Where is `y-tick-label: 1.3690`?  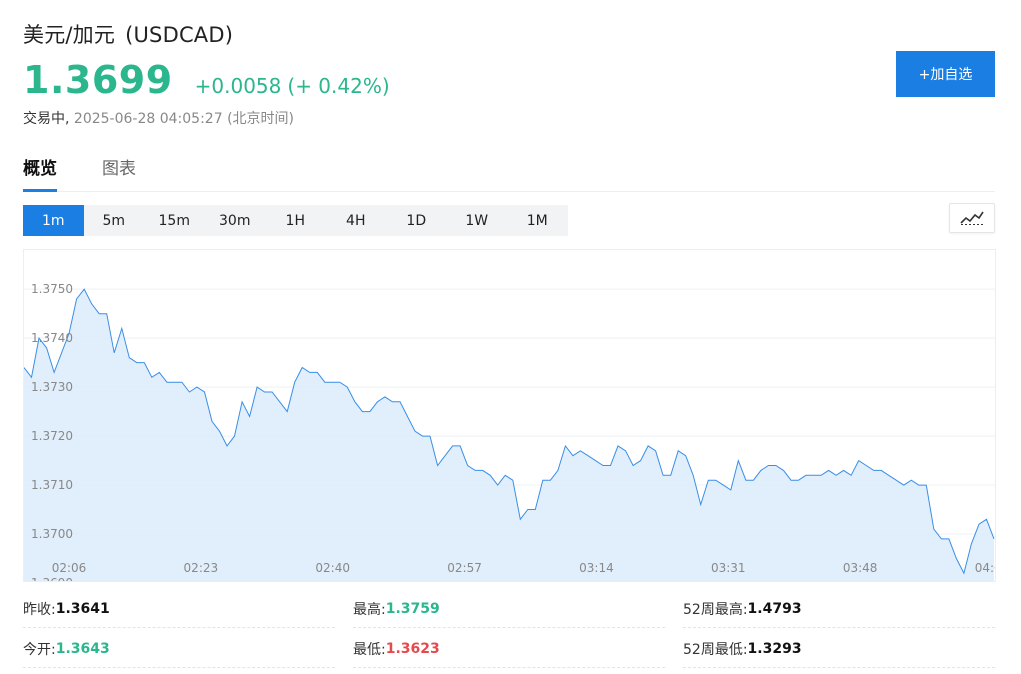 y-tick-label: 1.3690 is located at coordinates (52, 579).